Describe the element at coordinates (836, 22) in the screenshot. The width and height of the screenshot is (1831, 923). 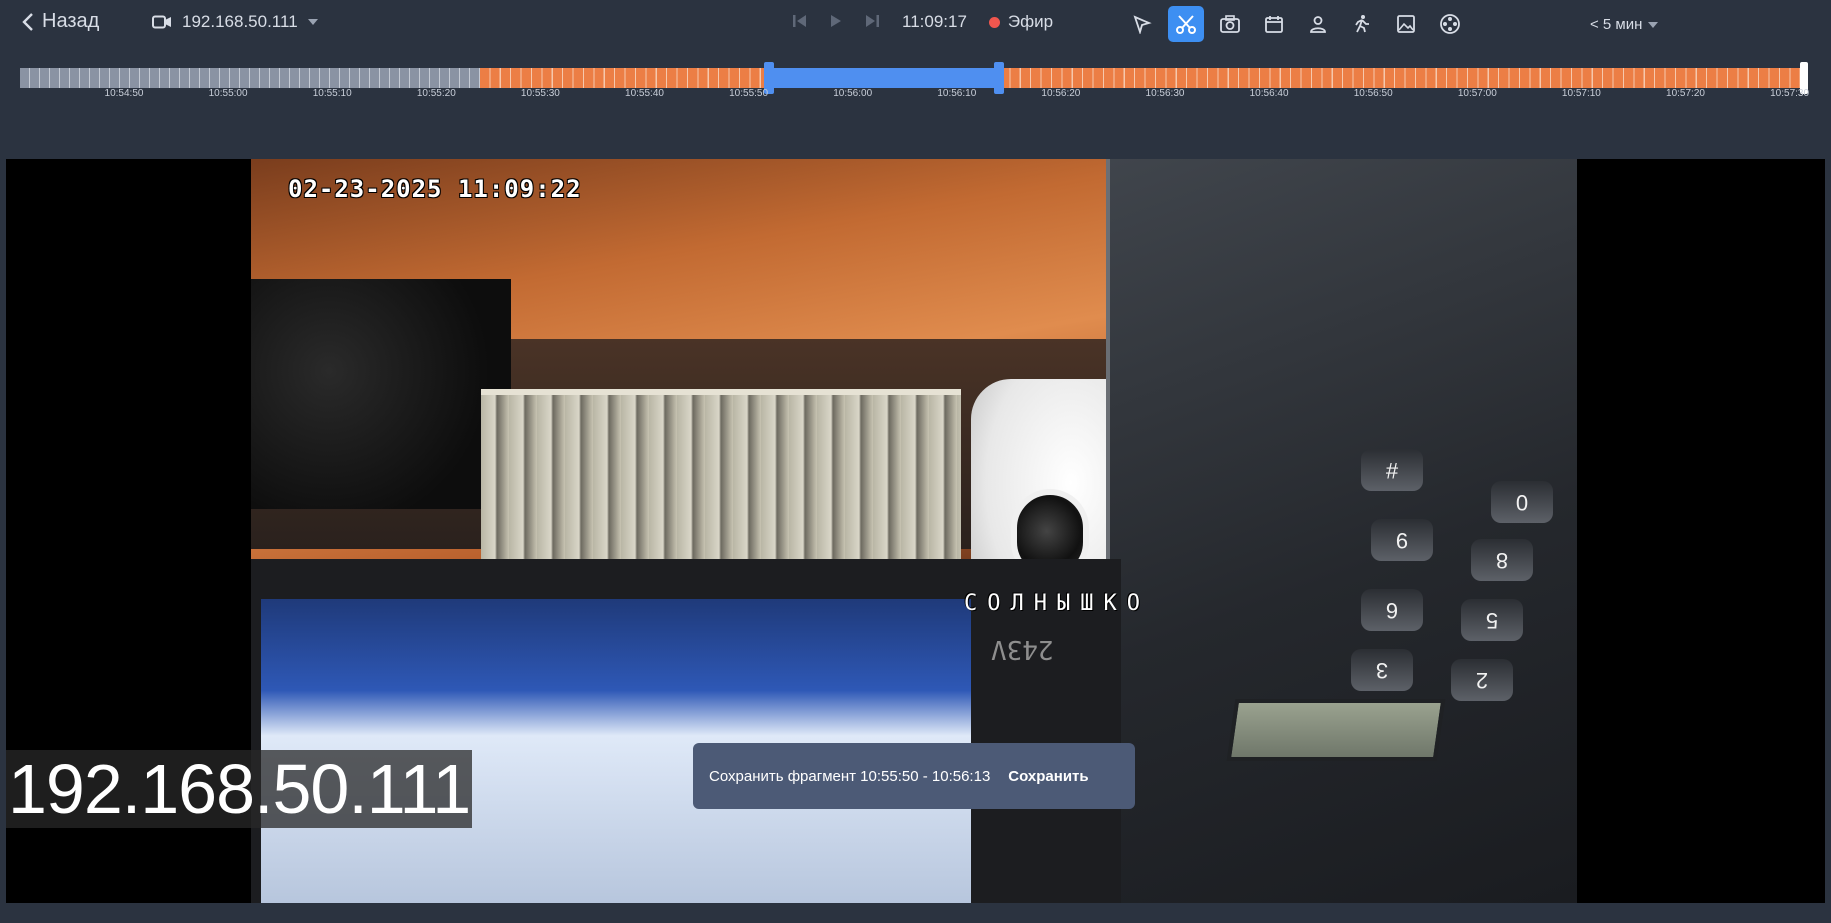
I see `play-icon` at that location.